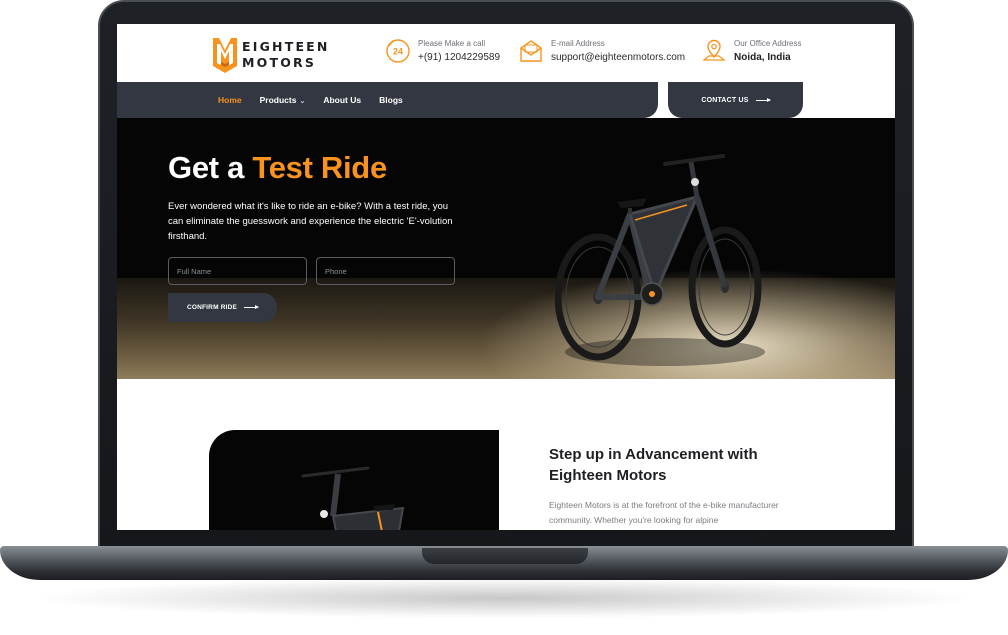  What do you see at coordinates (762, 57) in the screenshot?
I see `contact-address-value: Noida, India` at bounding box center [762, 57].